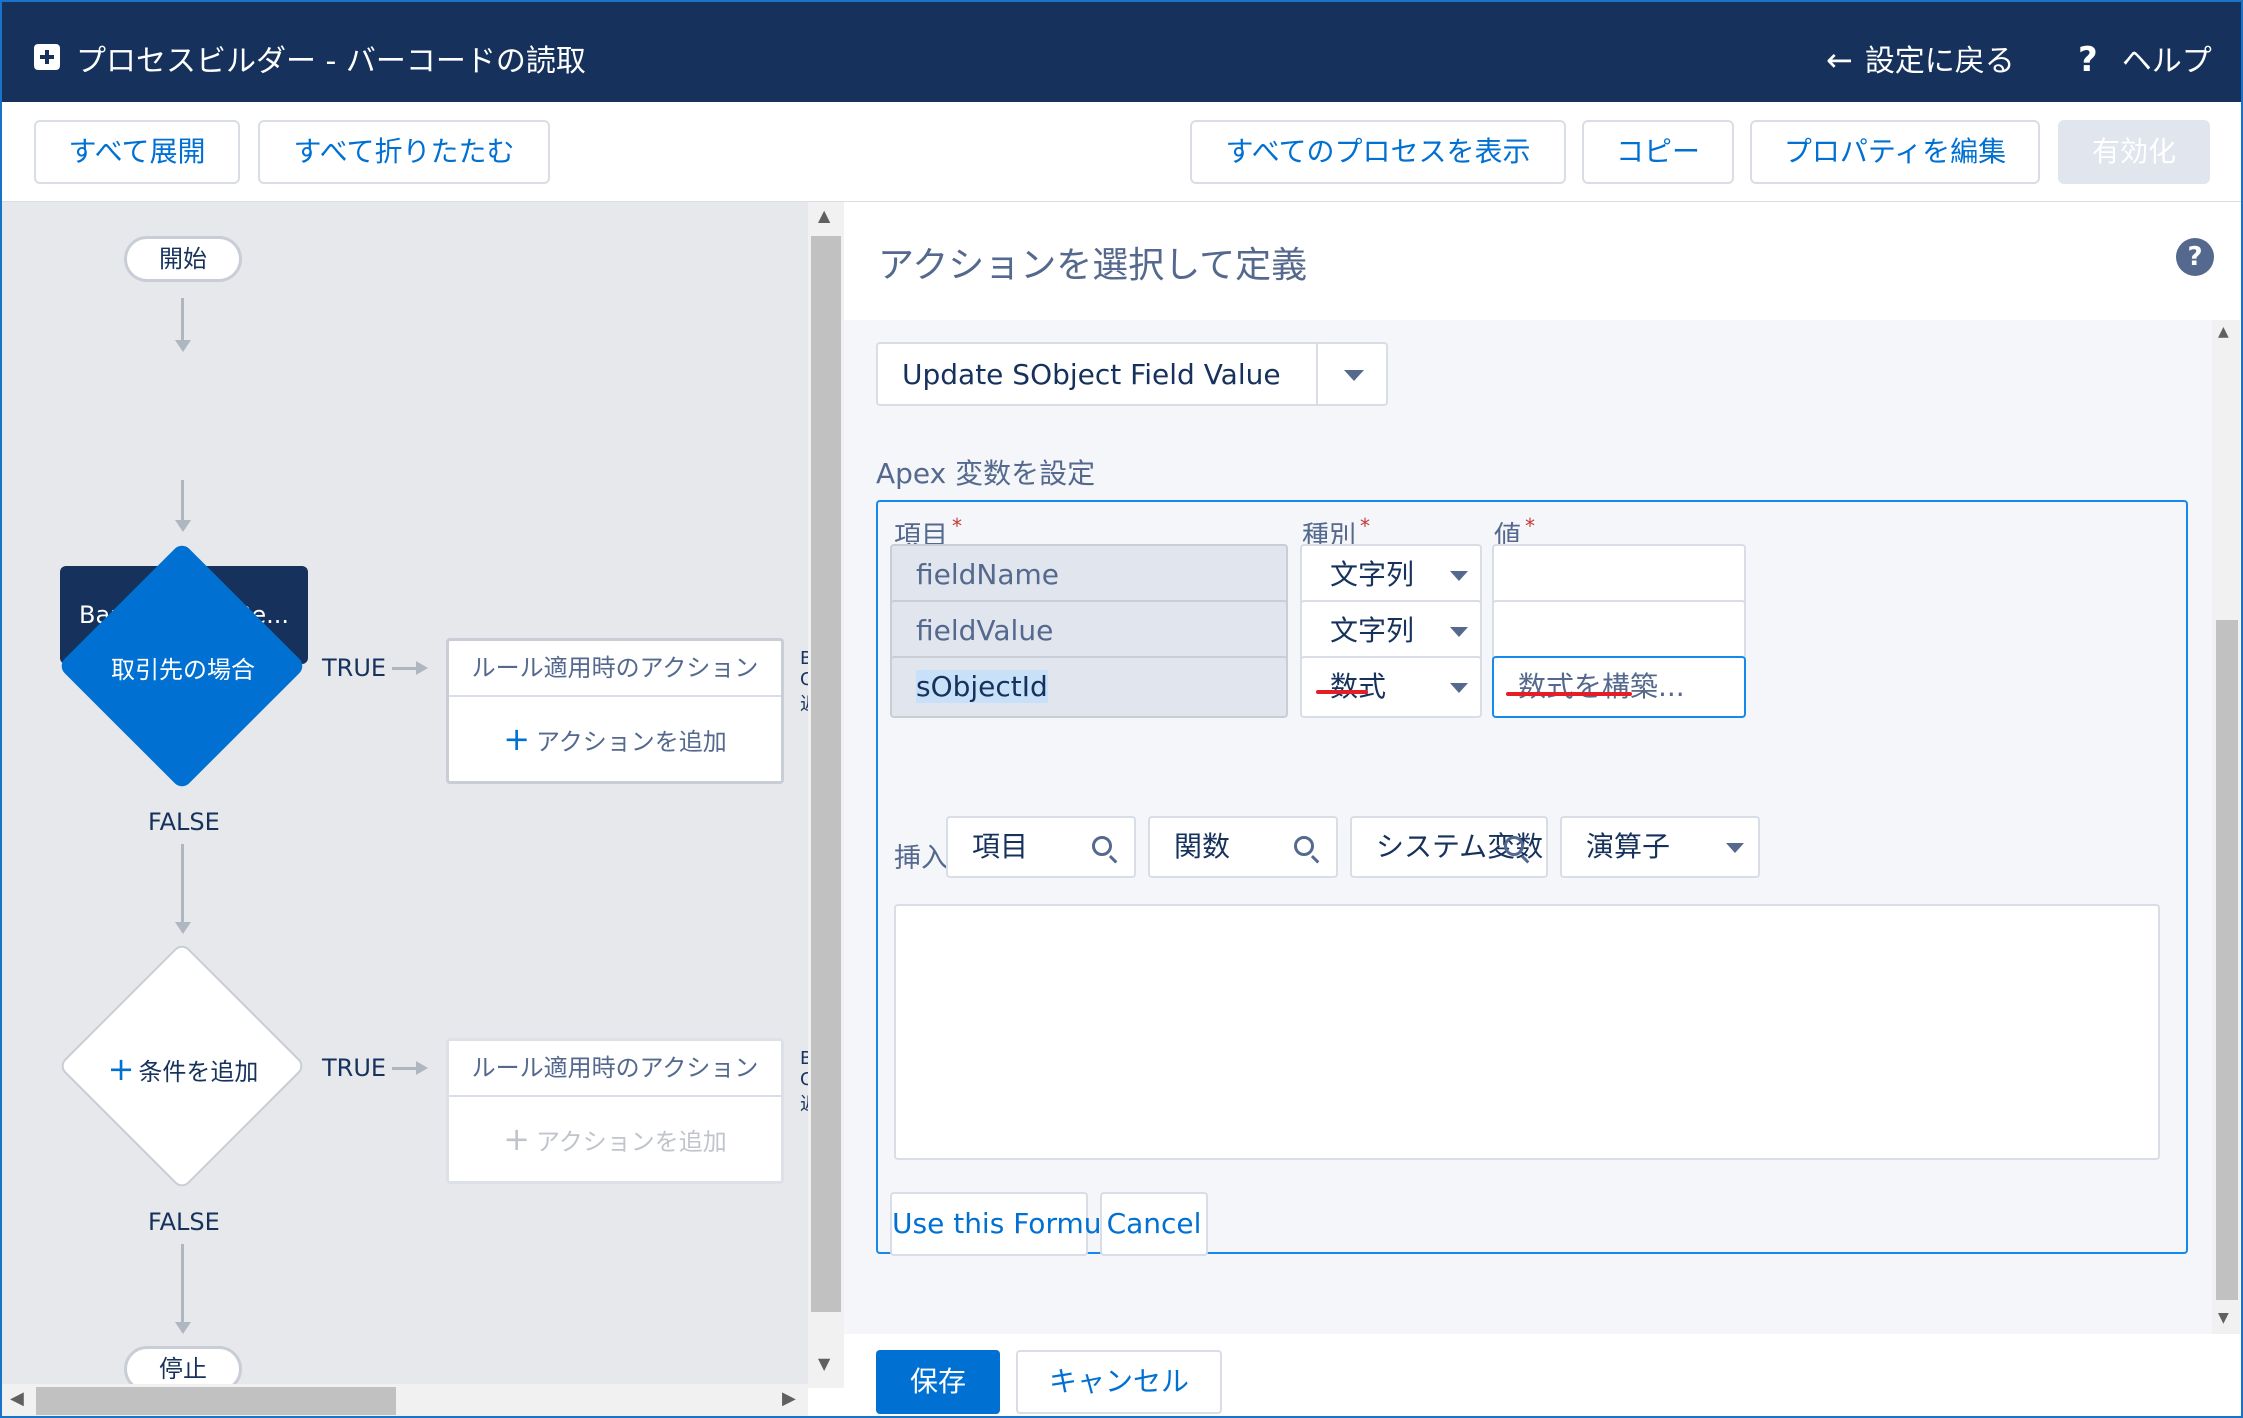 Image resolution: width=2243 pixels, height=1418 pixels. I want to click on insert-operator-picker: 演算子, so click(1660, 847).